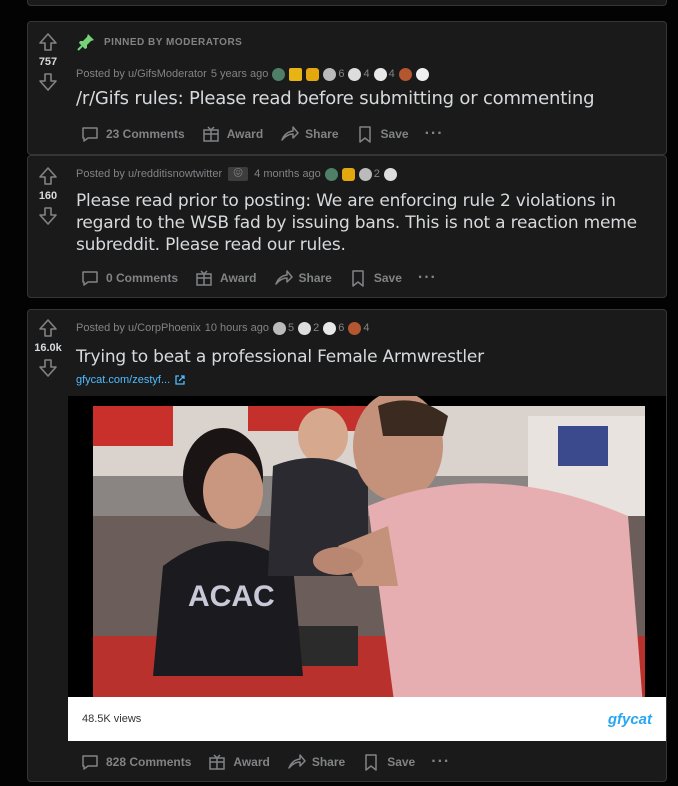  Describe the element at coordinates (211, 245) in the screenshot. I see `post-title-line: subreddit. Please read our rules.` at that location.